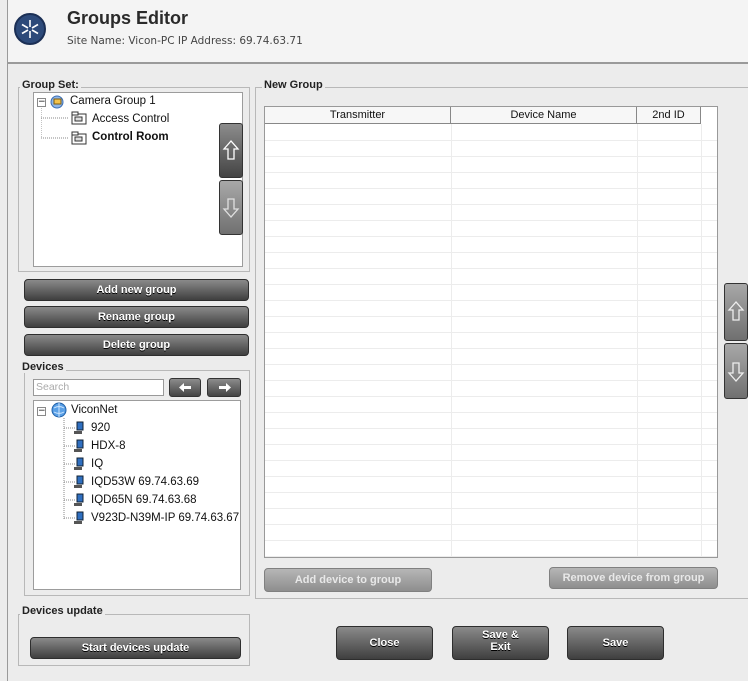  Describe the element at coordinates (55, 123) in the screenshot. I see `tree-lines` at that location.